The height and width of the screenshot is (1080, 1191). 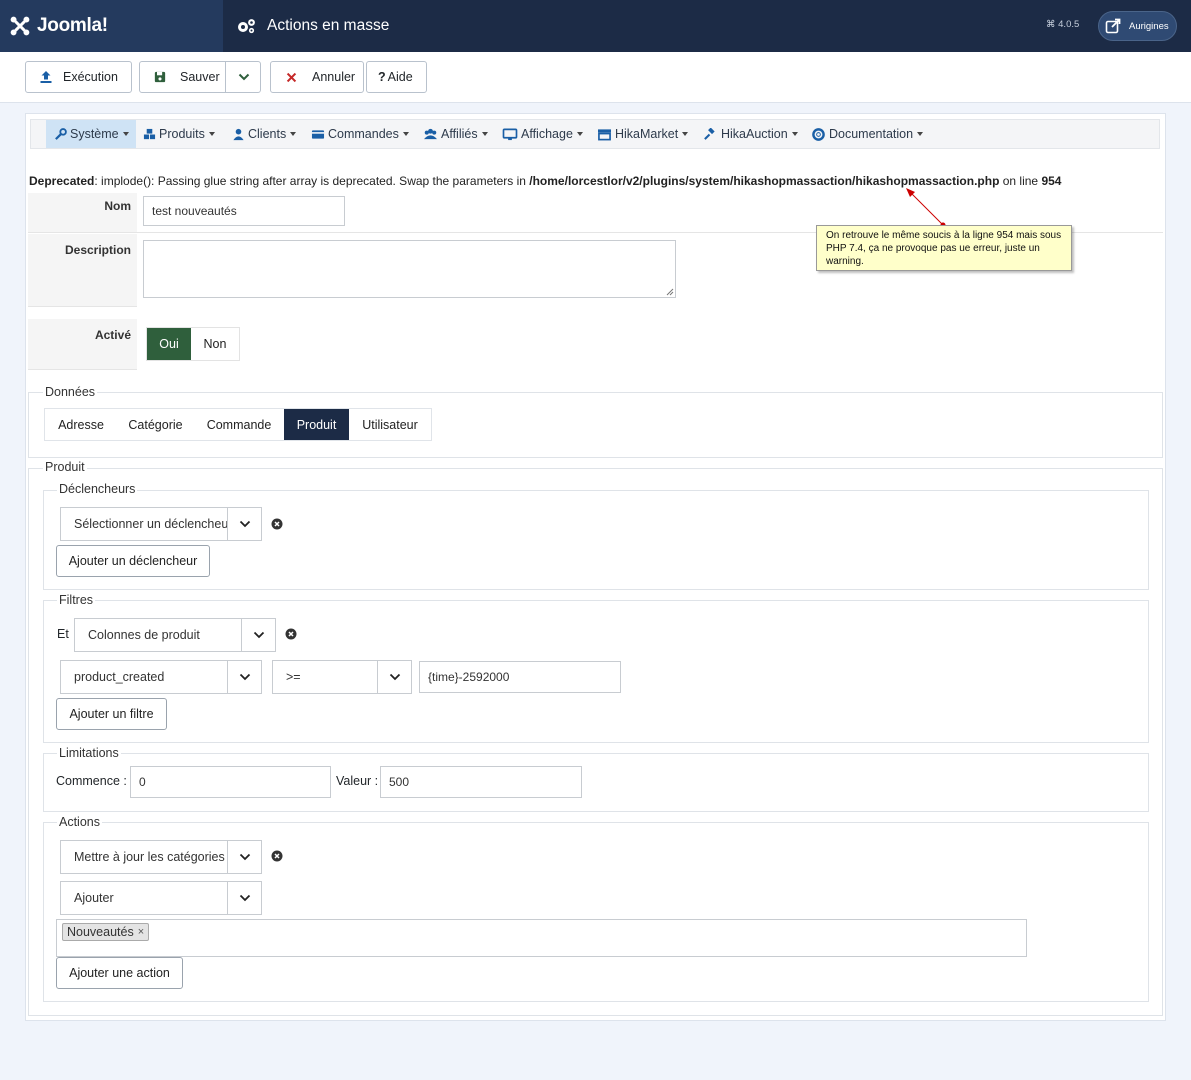 I want to click on execute-button: Exécution, so click(x=78, y=77).